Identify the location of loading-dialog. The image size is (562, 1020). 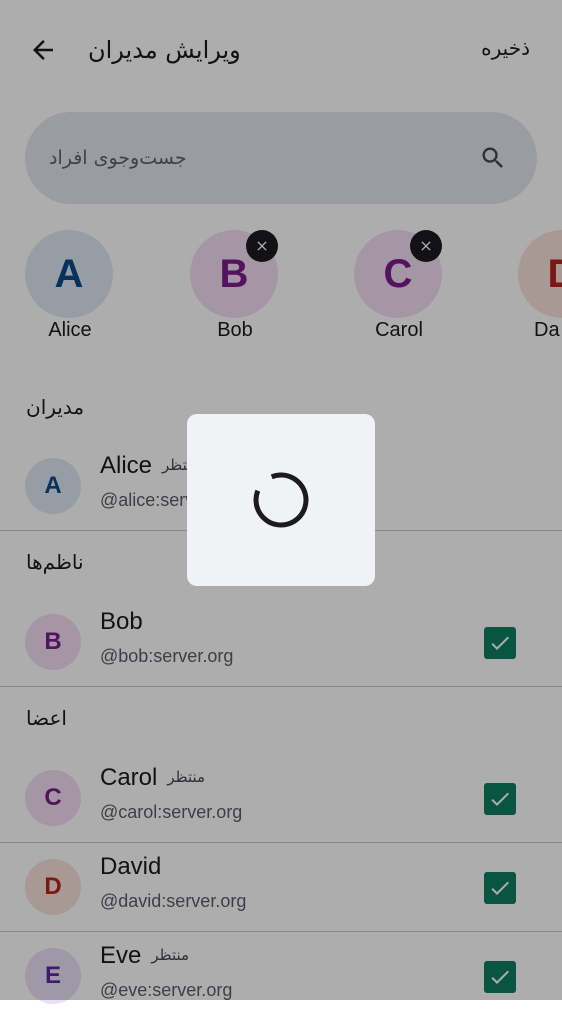
(281, 500).